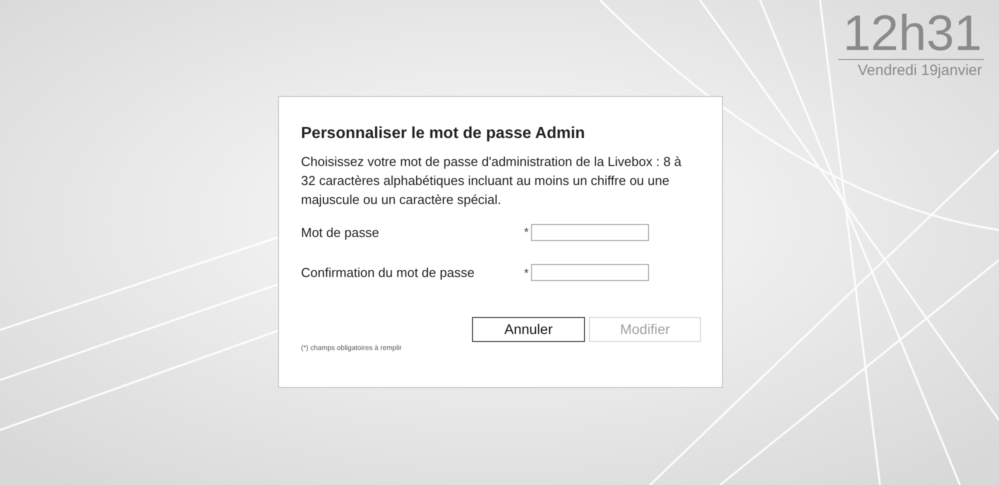 The height and width of the screenshot is (485, 999). I want to click on dialog-description: Choisissez votre mot de passe d'administration de la Livebox : 8 à 32 caractères alphabétiques incluant au moins un chiffre ou une majuscule ou un caractère spécial., so click(491, 180).